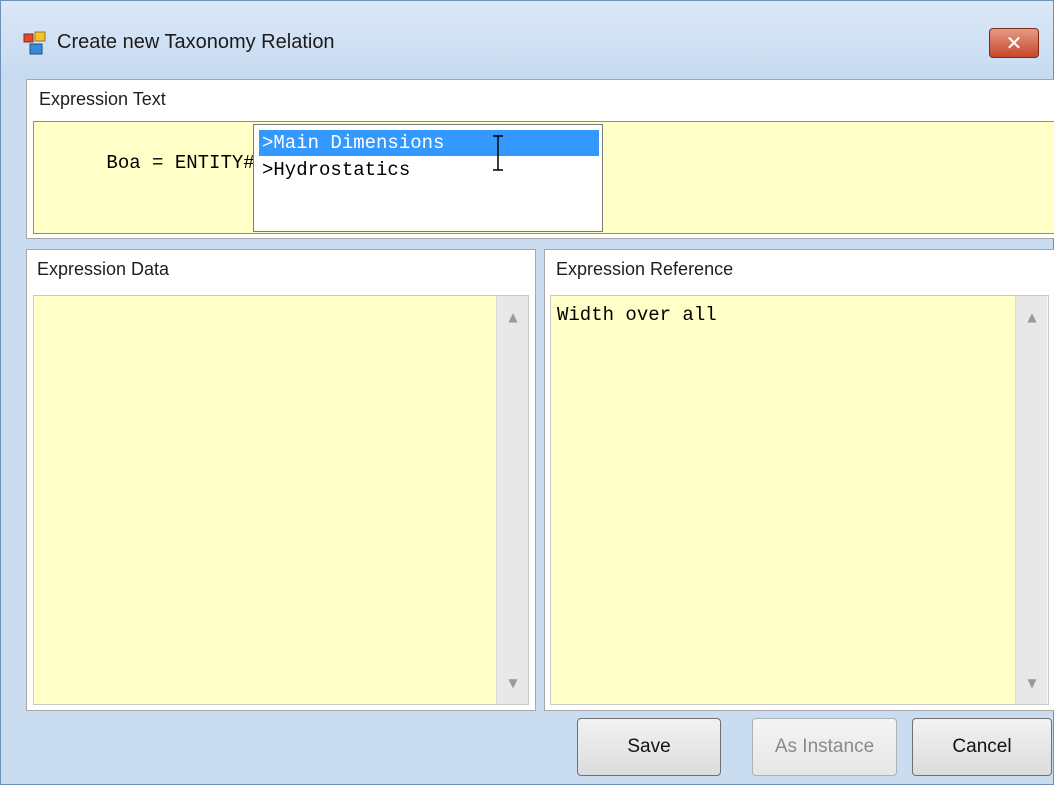 The image size is (1054, 785). What do you see at coordinates (353, 143) in the screenshot?
I see `suggestion-label: >Main Dimensions` at bounding box center [353, 143].